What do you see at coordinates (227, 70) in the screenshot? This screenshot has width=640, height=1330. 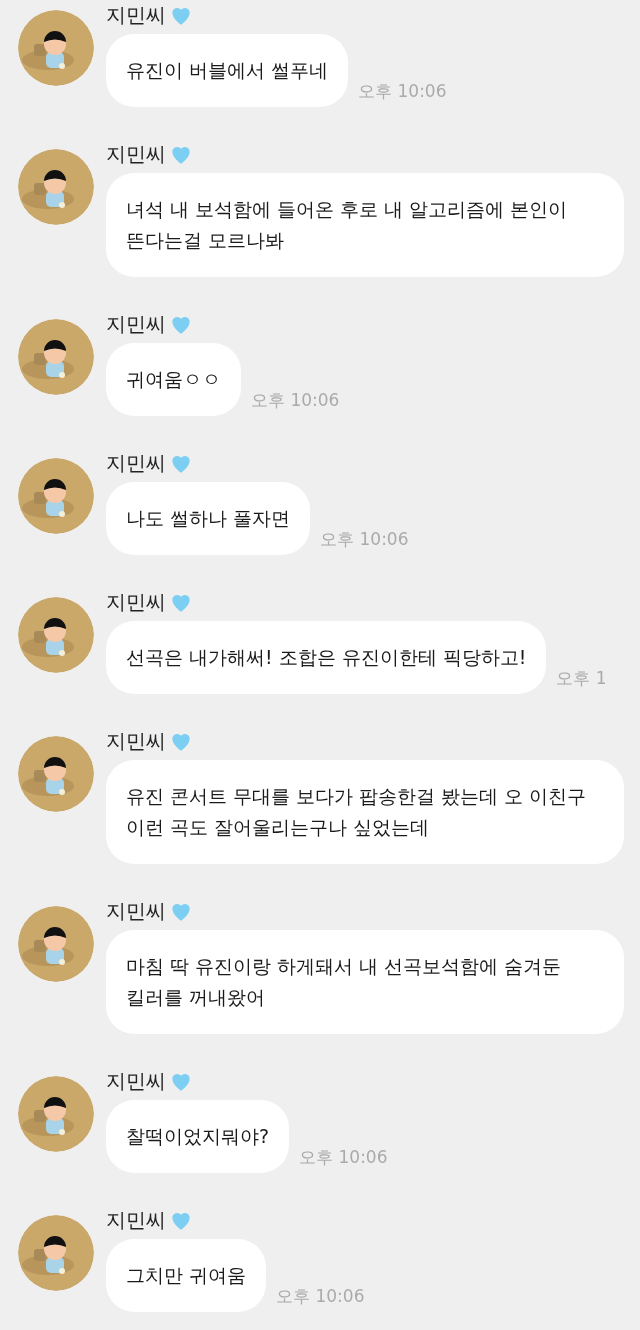 I see `message-bubble: 유진이 버블에서 썰푸네` at bounding box center [227, 70].